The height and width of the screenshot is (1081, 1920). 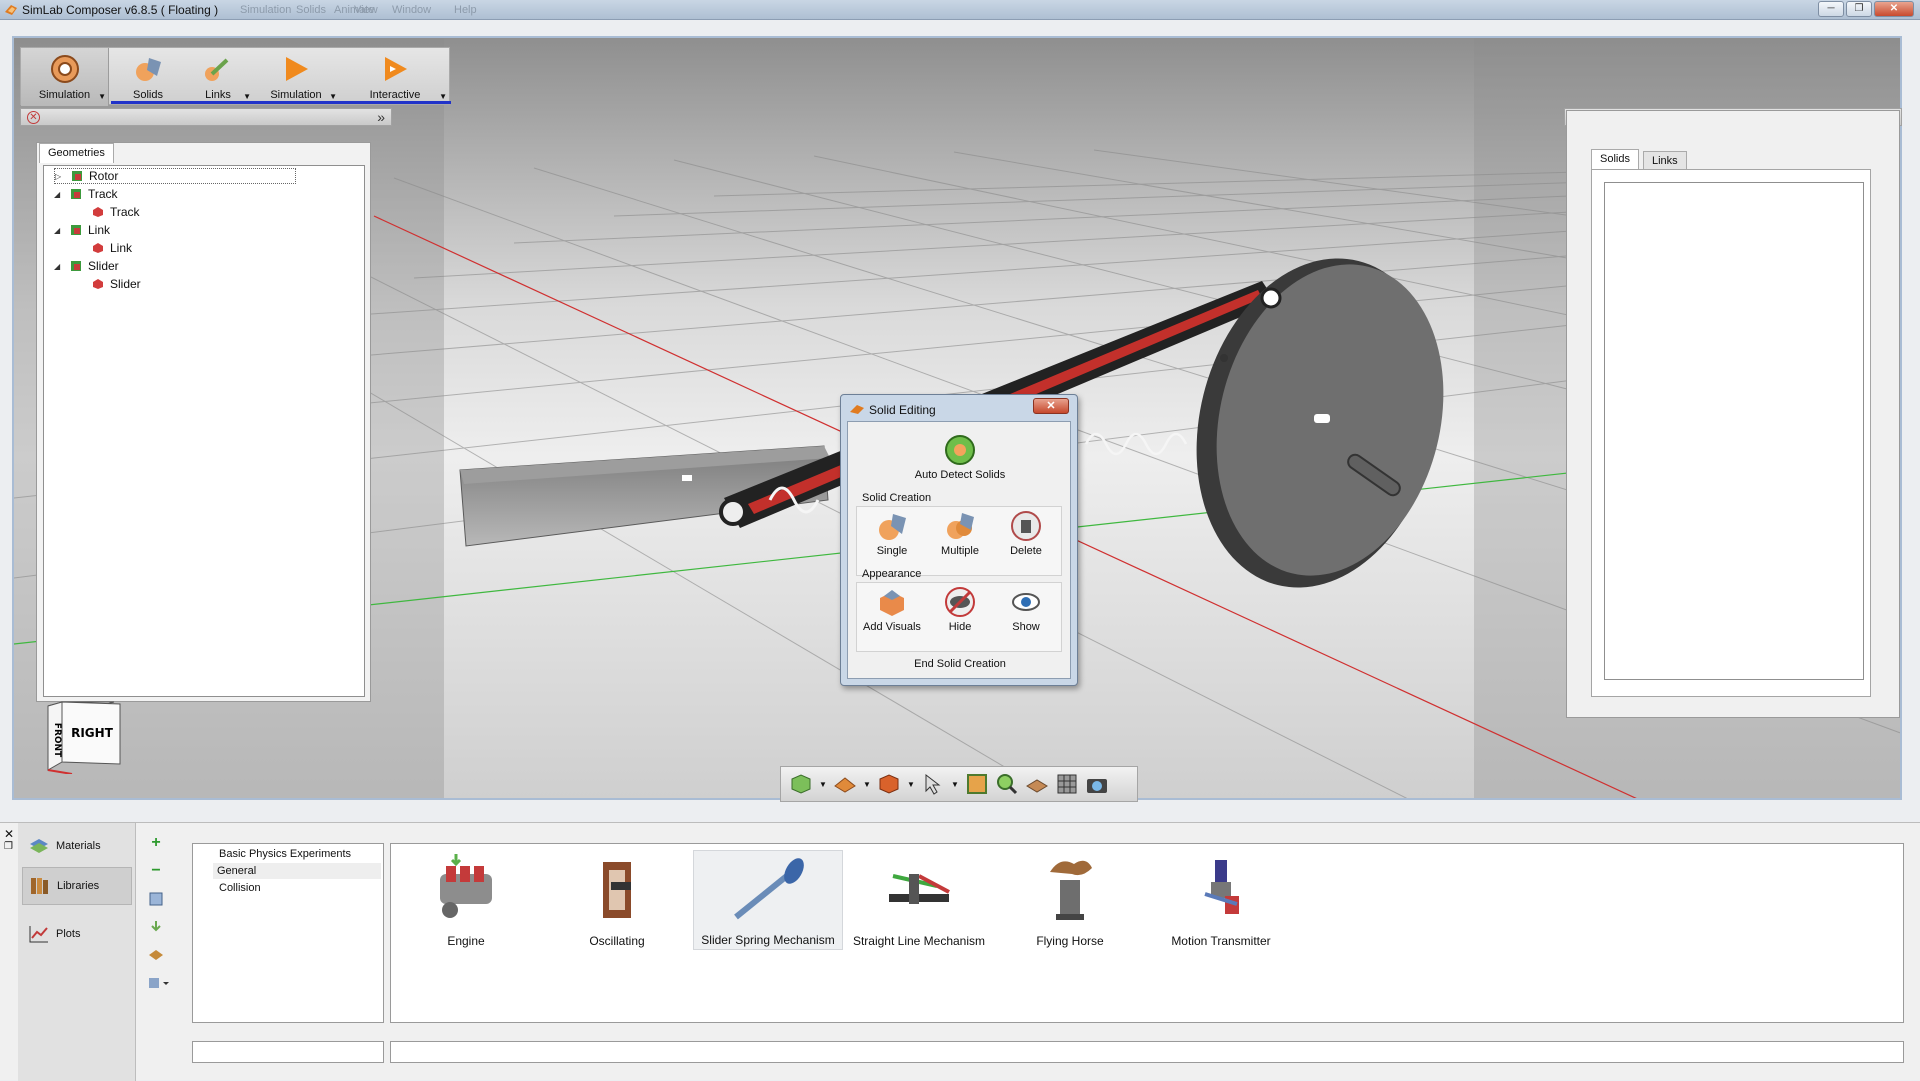 What do you see at coordinates (1026, 602) in the screenshot?
I see `show-eye-icon` at bounding box center [1026, 602].